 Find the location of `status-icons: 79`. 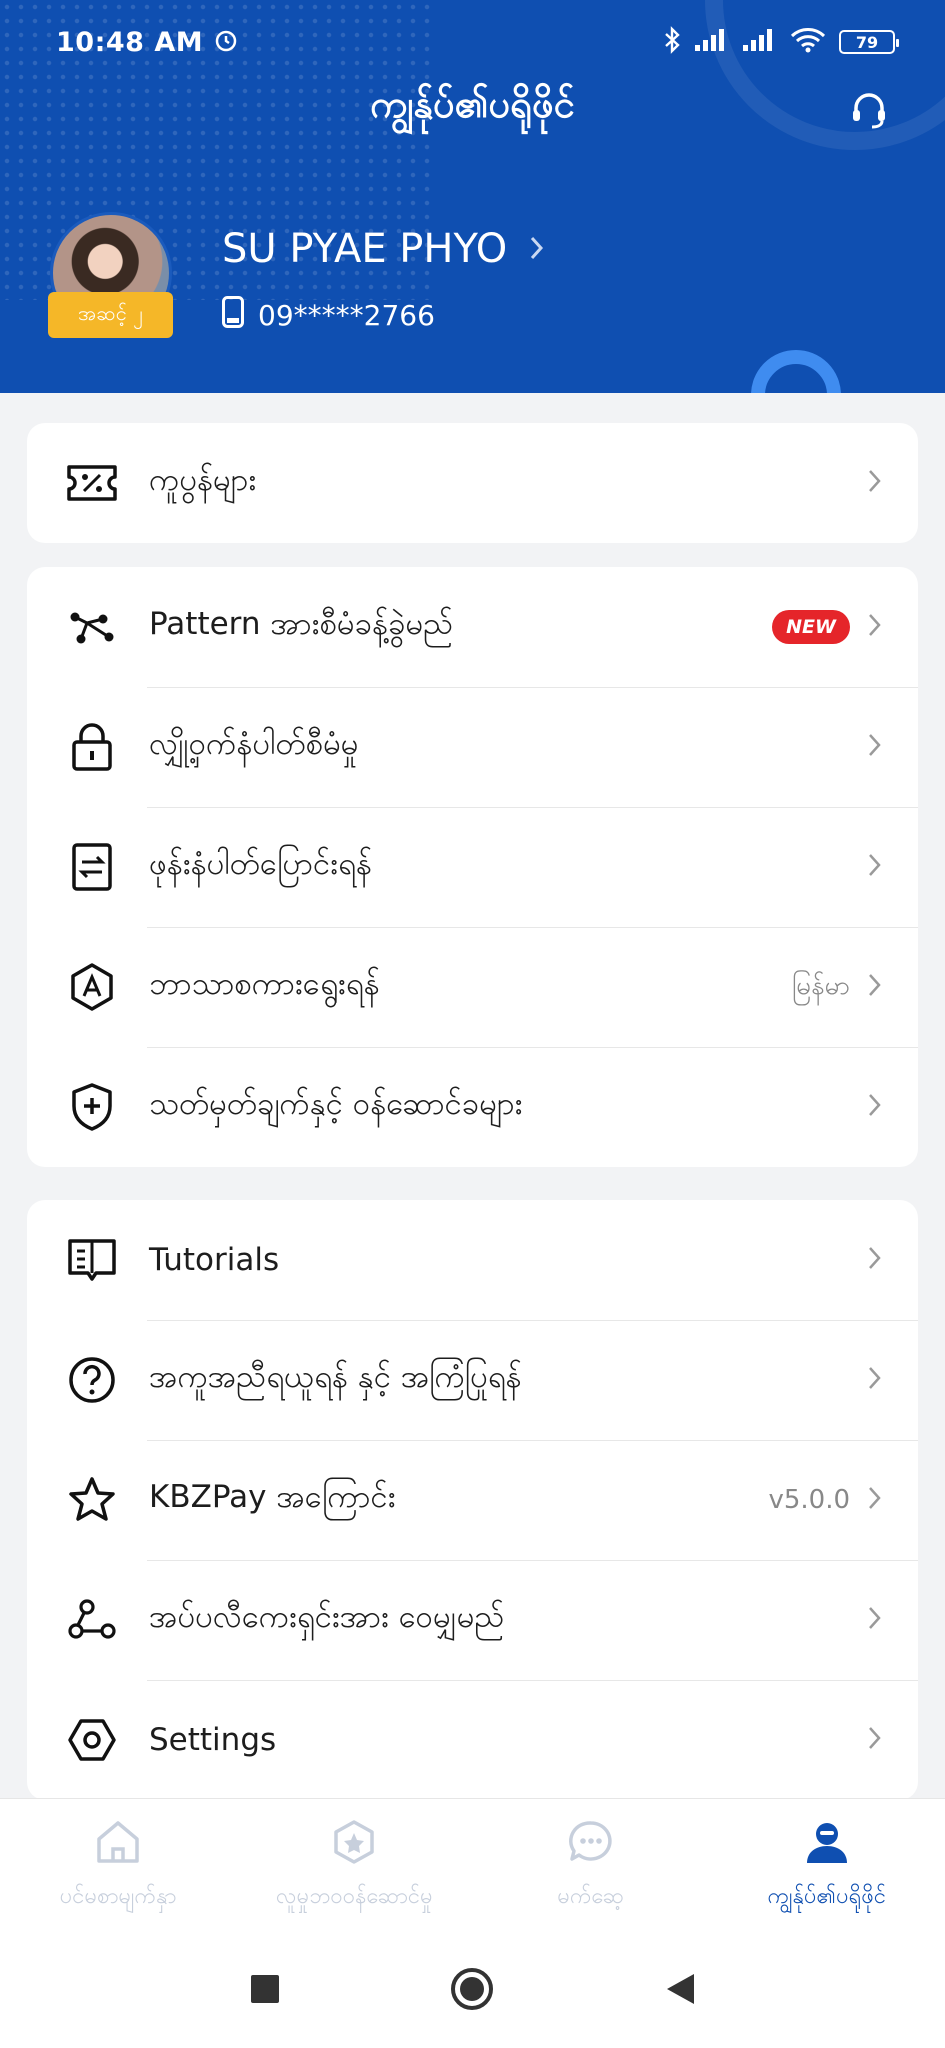

status-icons: 79 is located at coordinates (781, 42).